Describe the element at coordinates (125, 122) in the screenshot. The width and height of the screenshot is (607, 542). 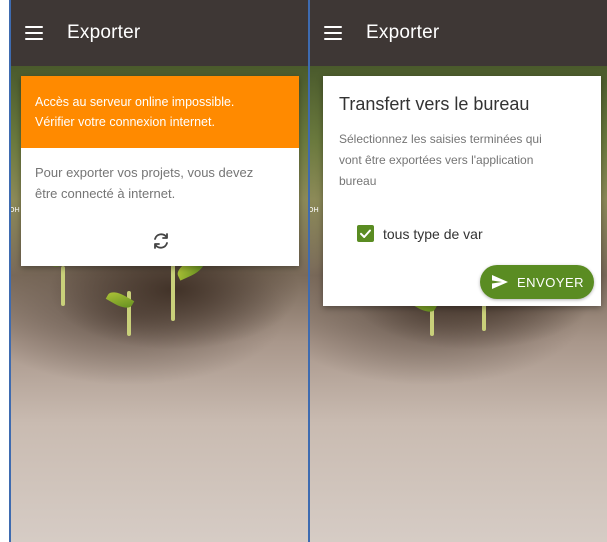
I see `alert-line-2: Vérifier votre connexion internet.` at that location.